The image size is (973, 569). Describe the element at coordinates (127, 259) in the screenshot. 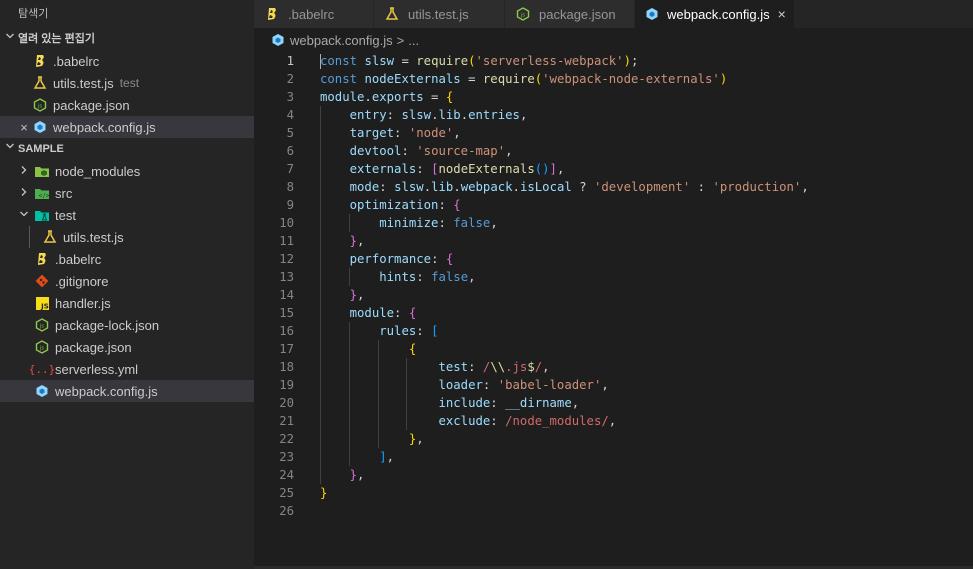

I see `file-item: .babelrc` at that location.